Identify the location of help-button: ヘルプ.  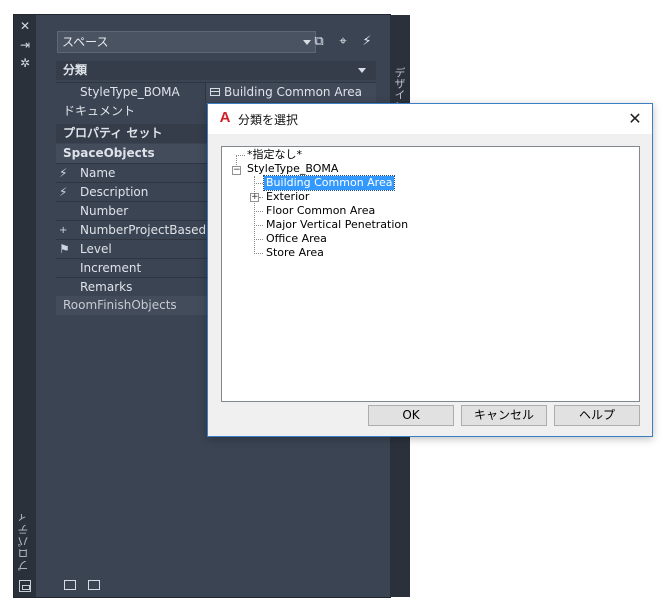
(597, 415).